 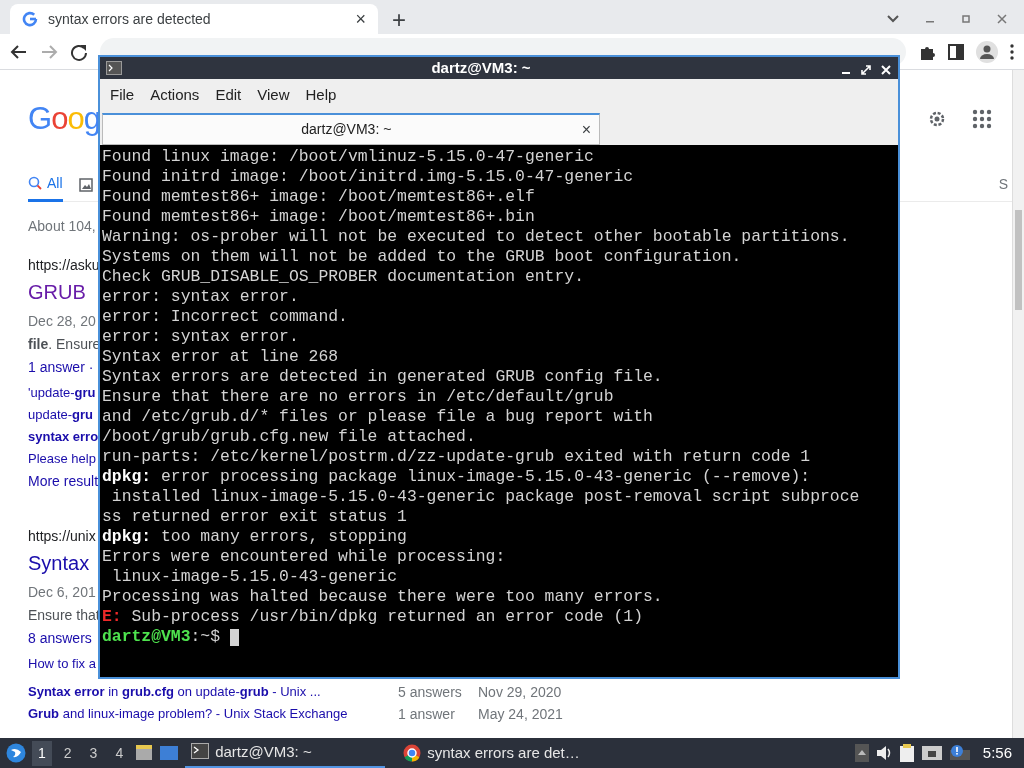 I want to click on terminal-line: Systems on them will not be added to the GRUB boot configuration., so click(x=422, y=257).